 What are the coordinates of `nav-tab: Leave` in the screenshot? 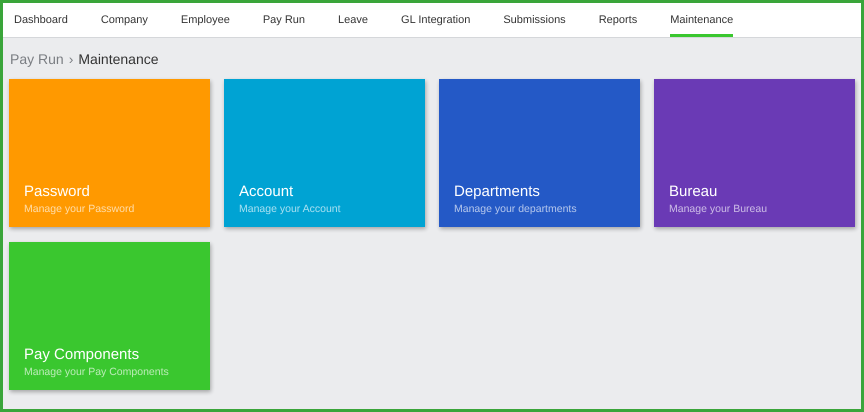 It's located at (353, 20).